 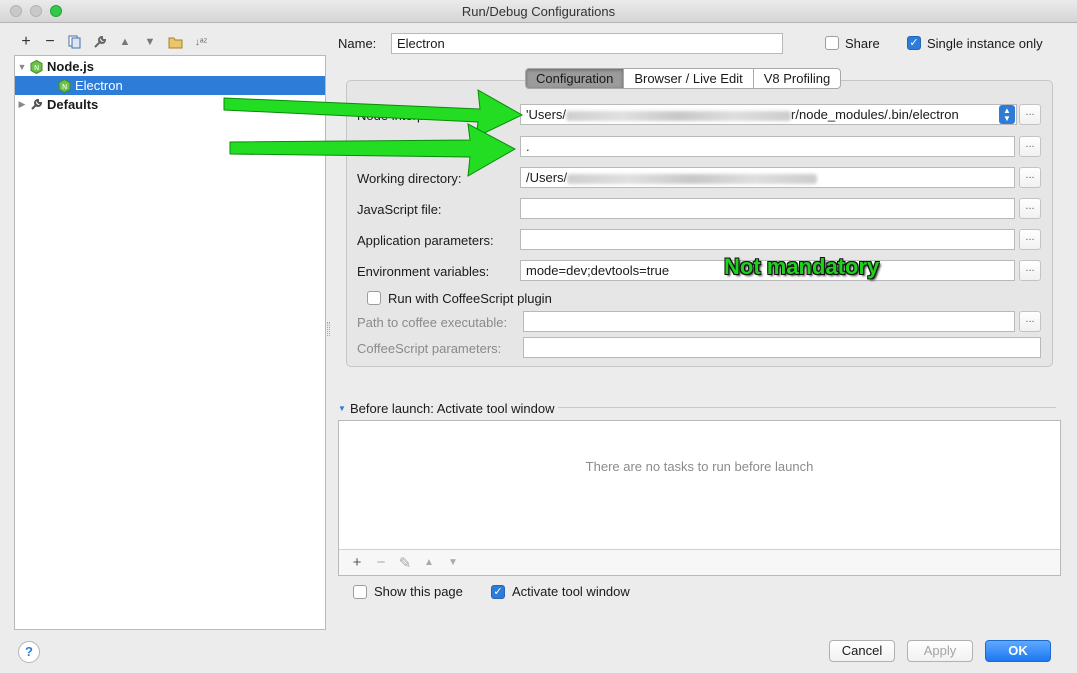 What do you see at coordinates (498, 592) in the screenshot?
I see `activate-tool-window-checkbox: ✓` at bounding box center [498, 592].